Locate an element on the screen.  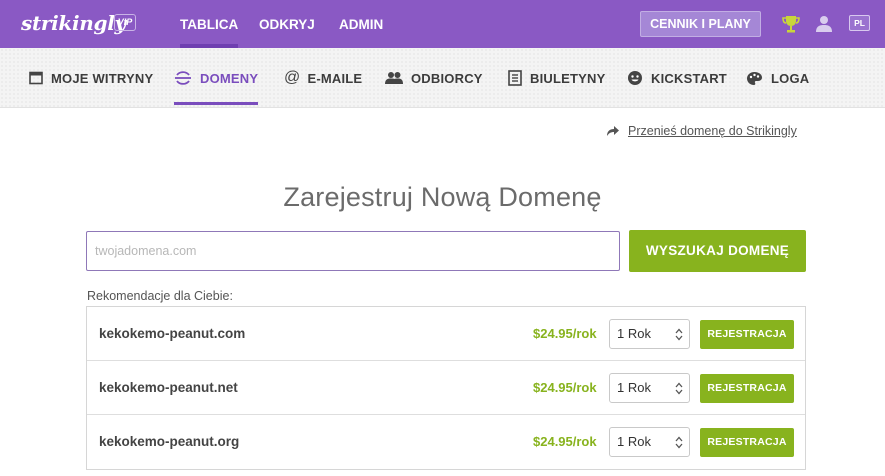
subnav-moje-witryny: MOJE WITRYNY is located at coordinates (91, 78).